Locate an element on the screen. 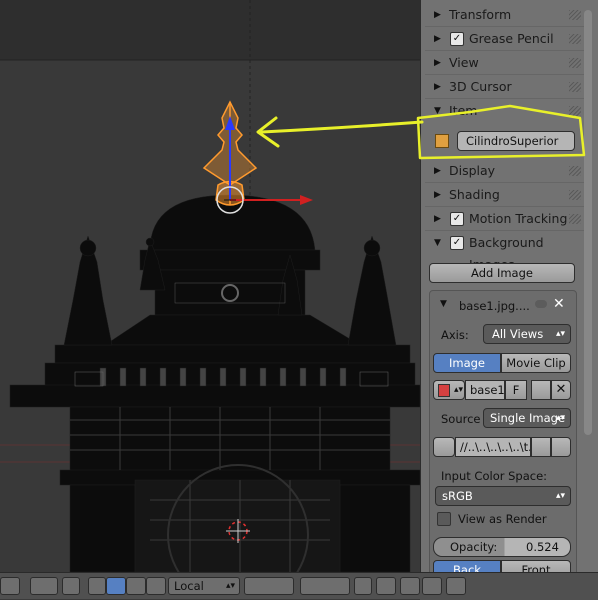  panel-background-images: ▼✓Background Images is located at coordinates (505, 252).